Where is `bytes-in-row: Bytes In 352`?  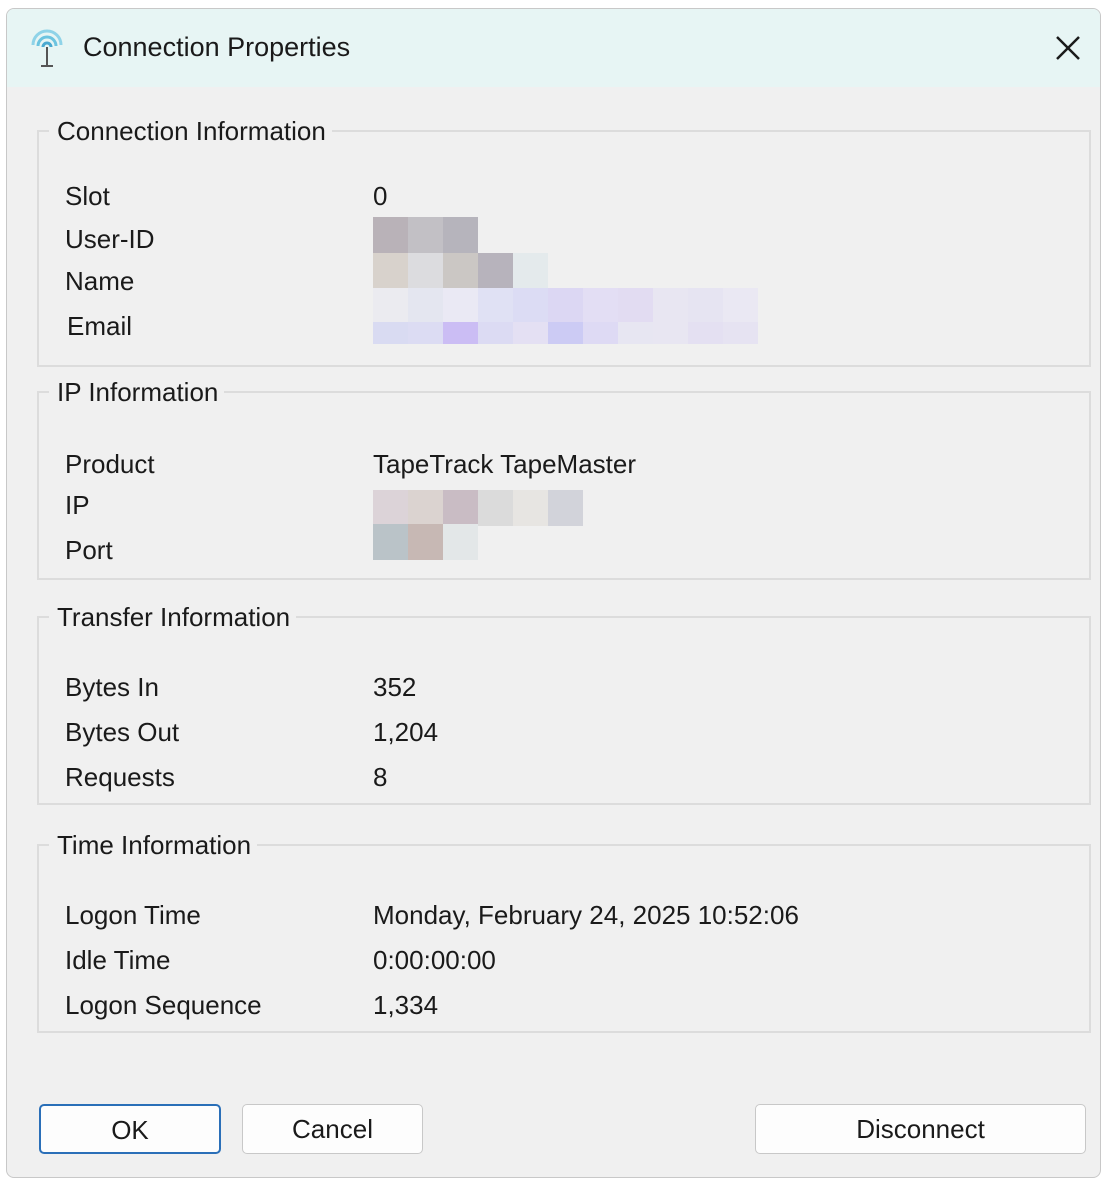
bytes-in-row: Bytes In 352 is located at coordinates (564, 687).